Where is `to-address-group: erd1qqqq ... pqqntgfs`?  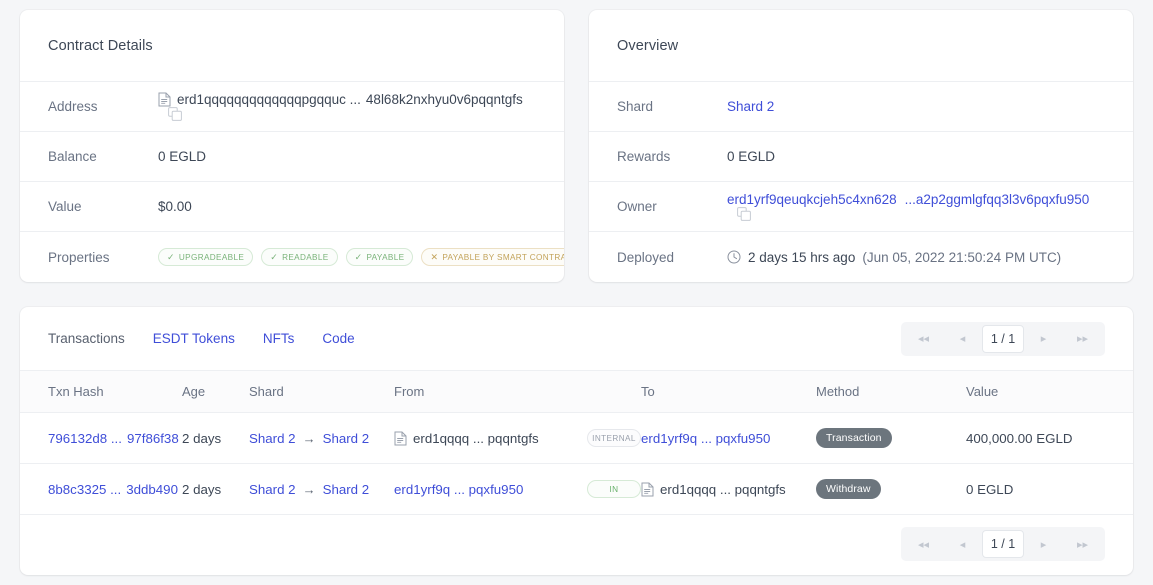
to-address-group: erd1qqqq ... pqqntgfs is located at coordinates (728, 489).